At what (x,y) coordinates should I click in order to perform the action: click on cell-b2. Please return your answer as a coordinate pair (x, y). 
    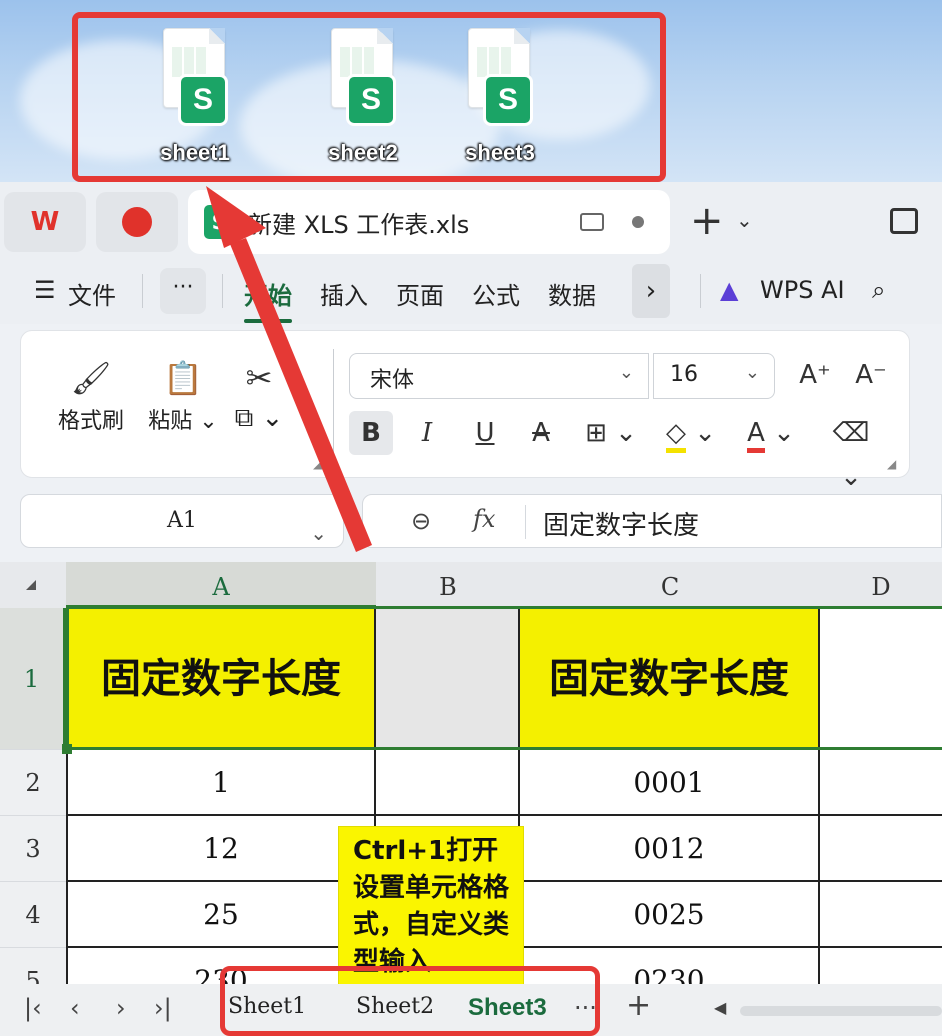
    Looking at the image, I should click on (448, 783).